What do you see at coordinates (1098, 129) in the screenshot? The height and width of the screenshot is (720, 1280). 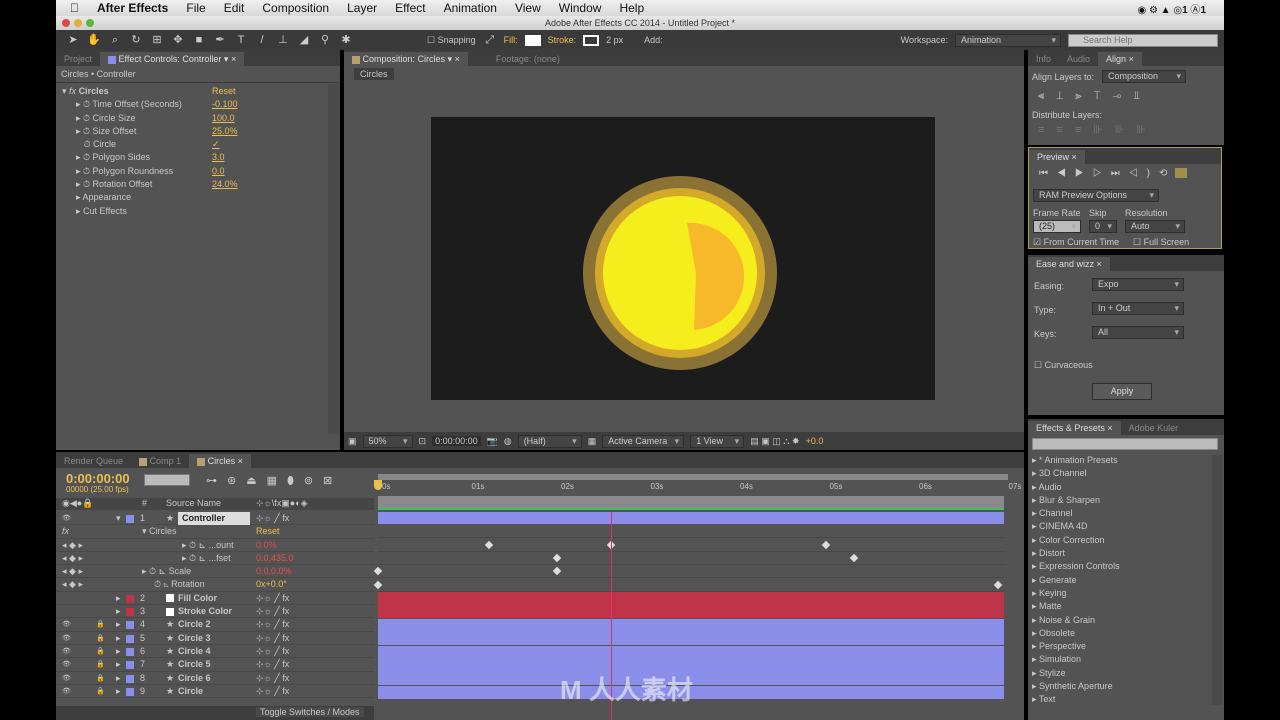 I see `distribute-buttons: ≡≡≡⊪⊪⊪` at bounding box center [1098, 129].